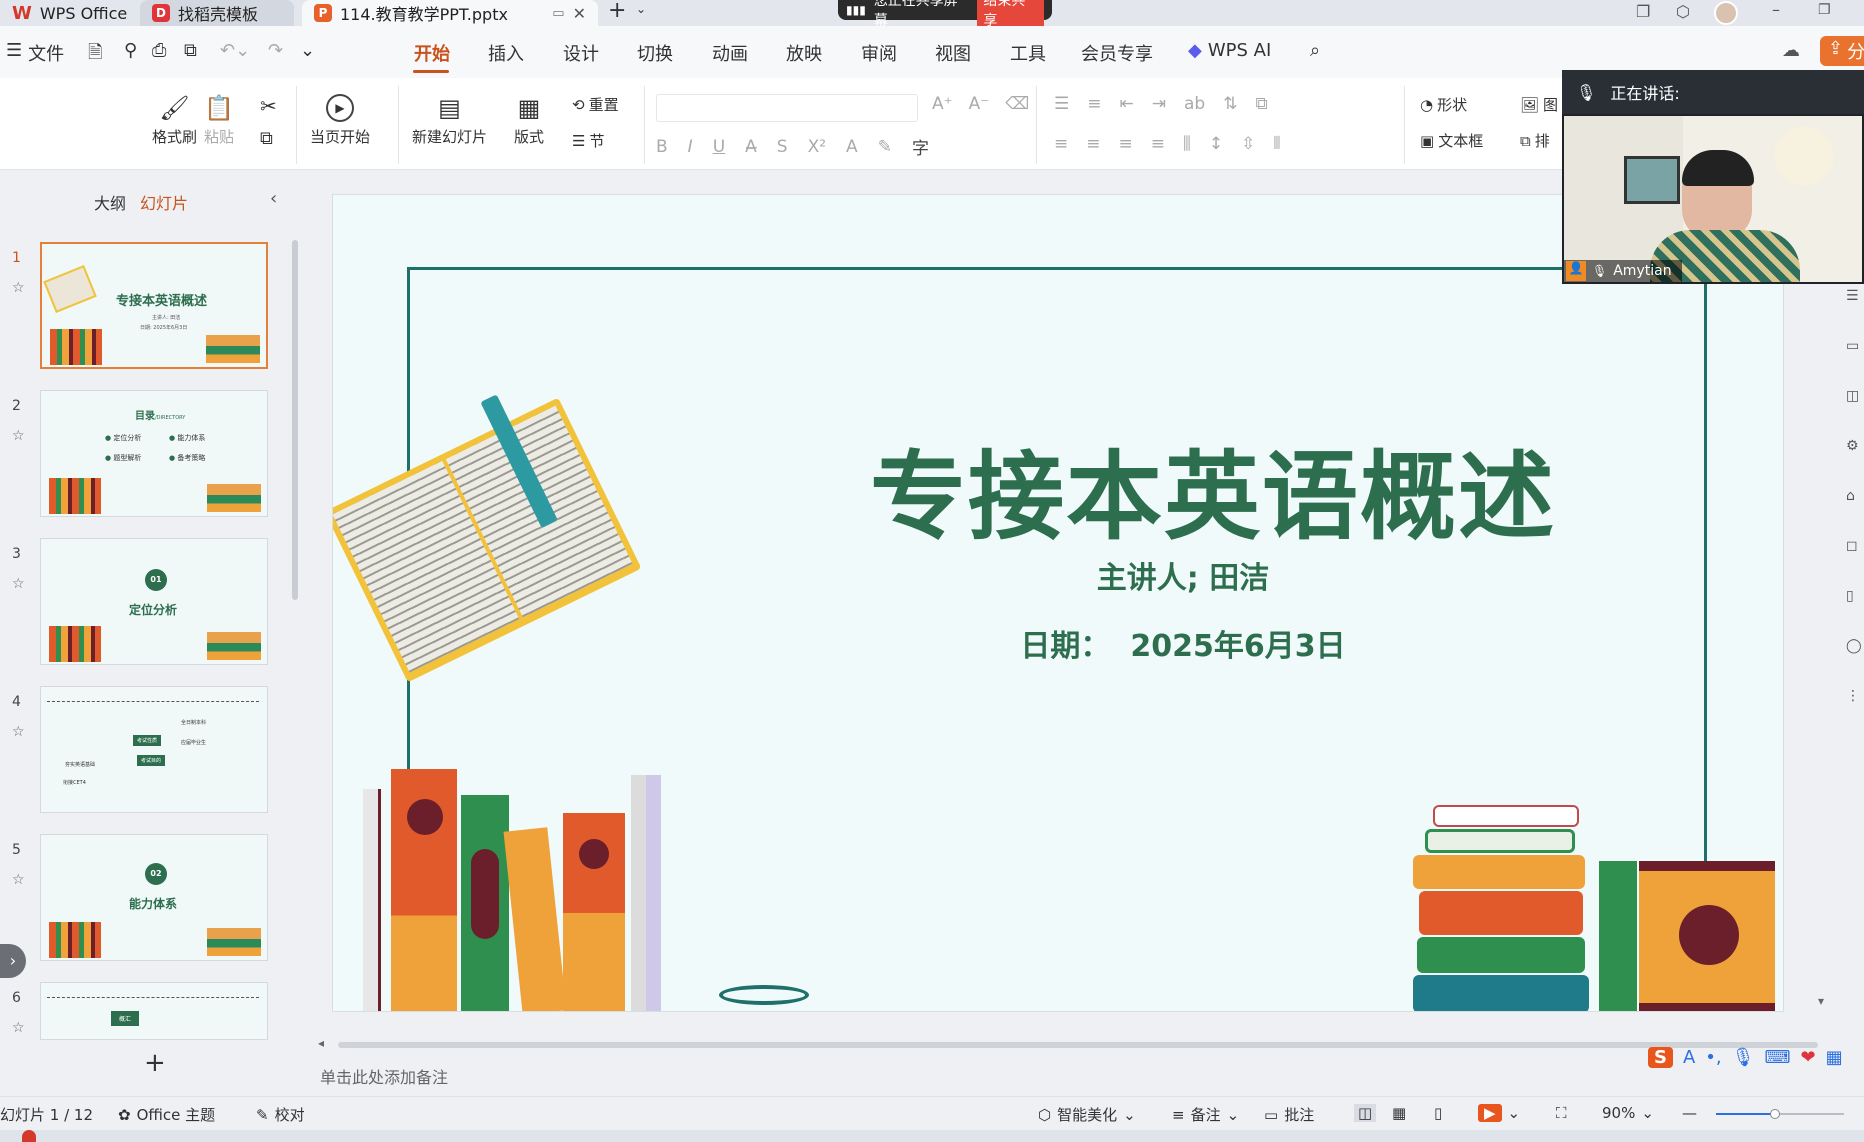 The height and width of the screenshot is (1142, 1864). I want to click on font-selector, so click(787, 108).